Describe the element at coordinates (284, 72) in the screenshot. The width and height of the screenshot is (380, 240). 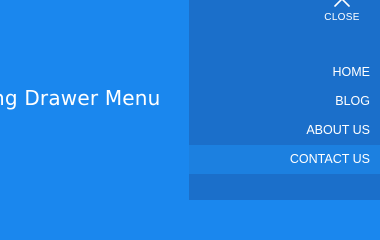
I see `menu-item-home: HOME` at that location.